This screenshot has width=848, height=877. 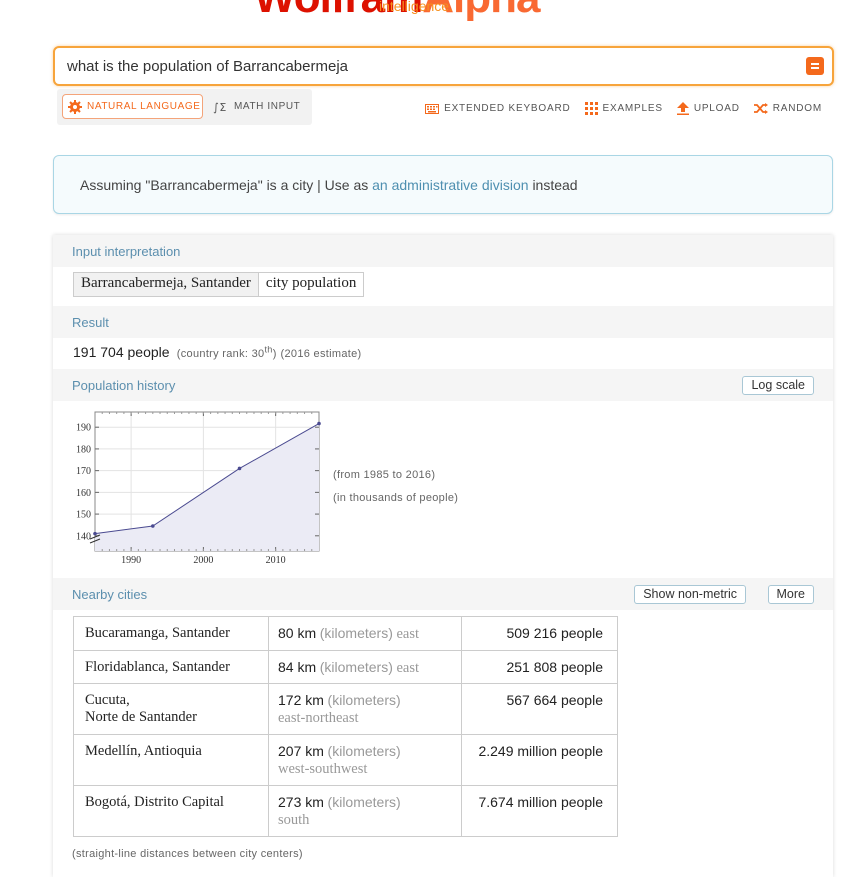 I want to click on input-interpretation-header: Input interpretation, so click(x=443, y=251).